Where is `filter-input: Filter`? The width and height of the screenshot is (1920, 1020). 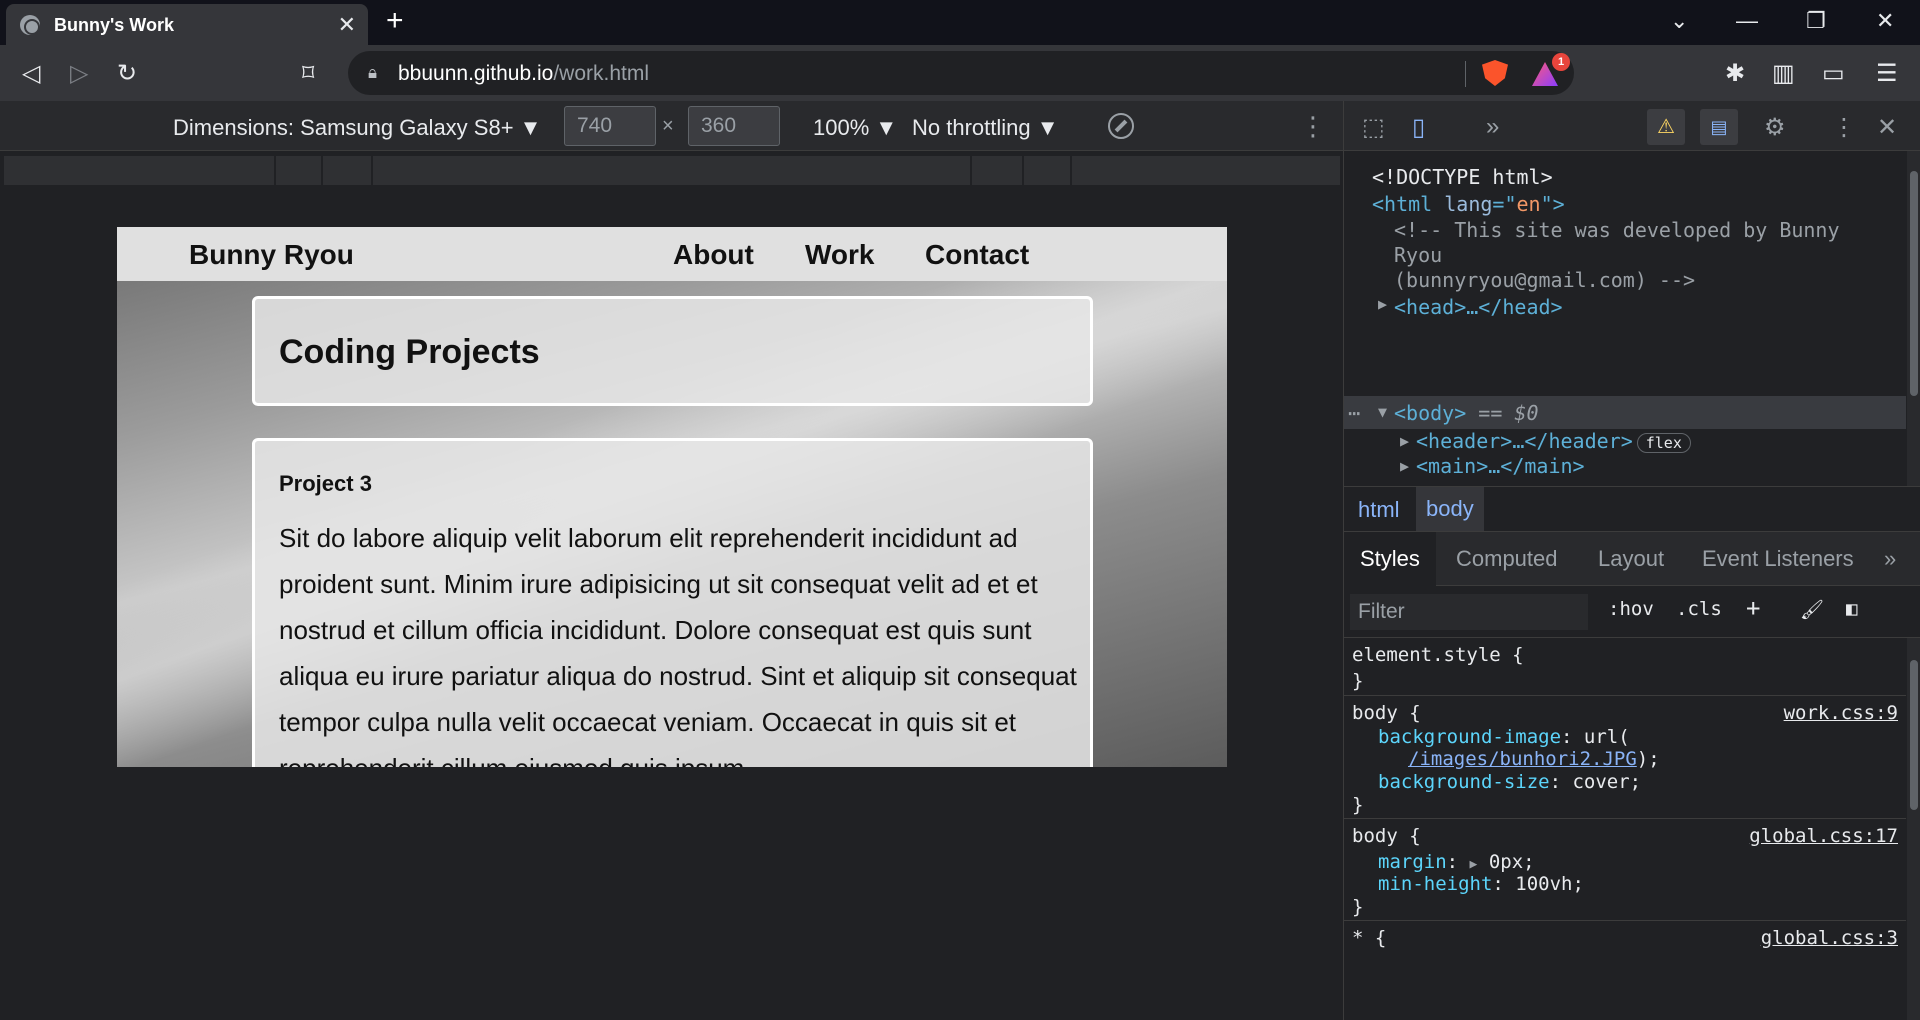 filter-input: Filter is located at coordinates (1469, 612).